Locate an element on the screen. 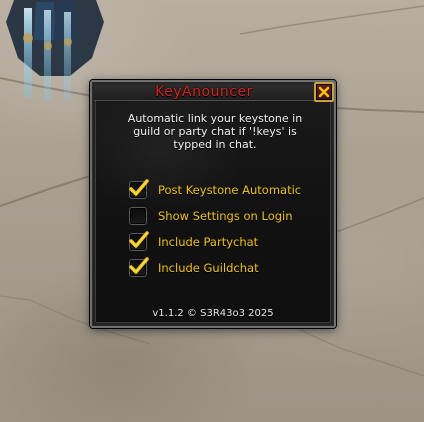 The height and width of the screenshot is (422, 424). close-icon is located at coordinates (324, 92).